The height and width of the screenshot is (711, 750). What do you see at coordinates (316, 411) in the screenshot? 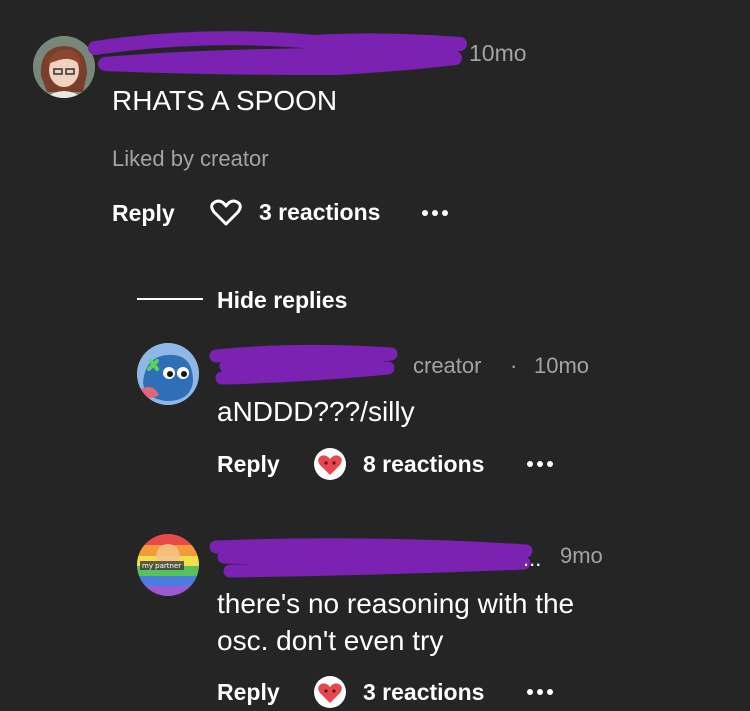
I see `reply-text: aNDDD???/silly` at bounding box center [316, 411].